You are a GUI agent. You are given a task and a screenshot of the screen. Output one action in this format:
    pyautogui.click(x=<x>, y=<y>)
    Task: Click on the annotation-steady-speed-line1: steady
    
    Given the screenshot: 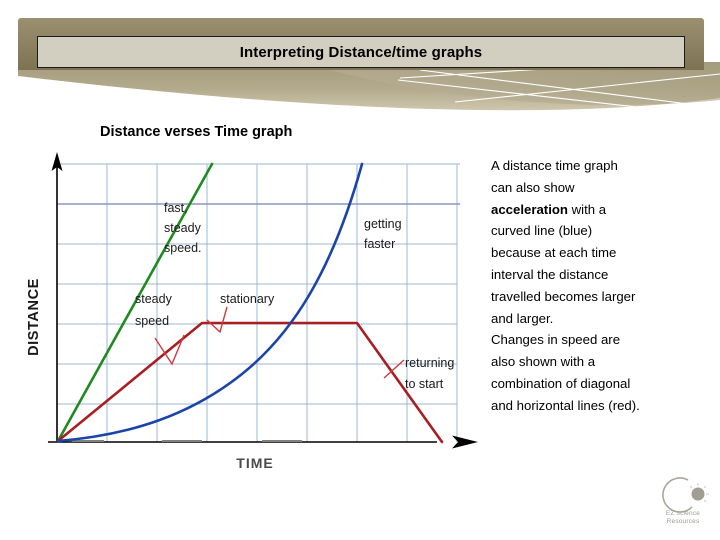 What is the action you would take?
    pyautogui.click(x=154, y=299)
    